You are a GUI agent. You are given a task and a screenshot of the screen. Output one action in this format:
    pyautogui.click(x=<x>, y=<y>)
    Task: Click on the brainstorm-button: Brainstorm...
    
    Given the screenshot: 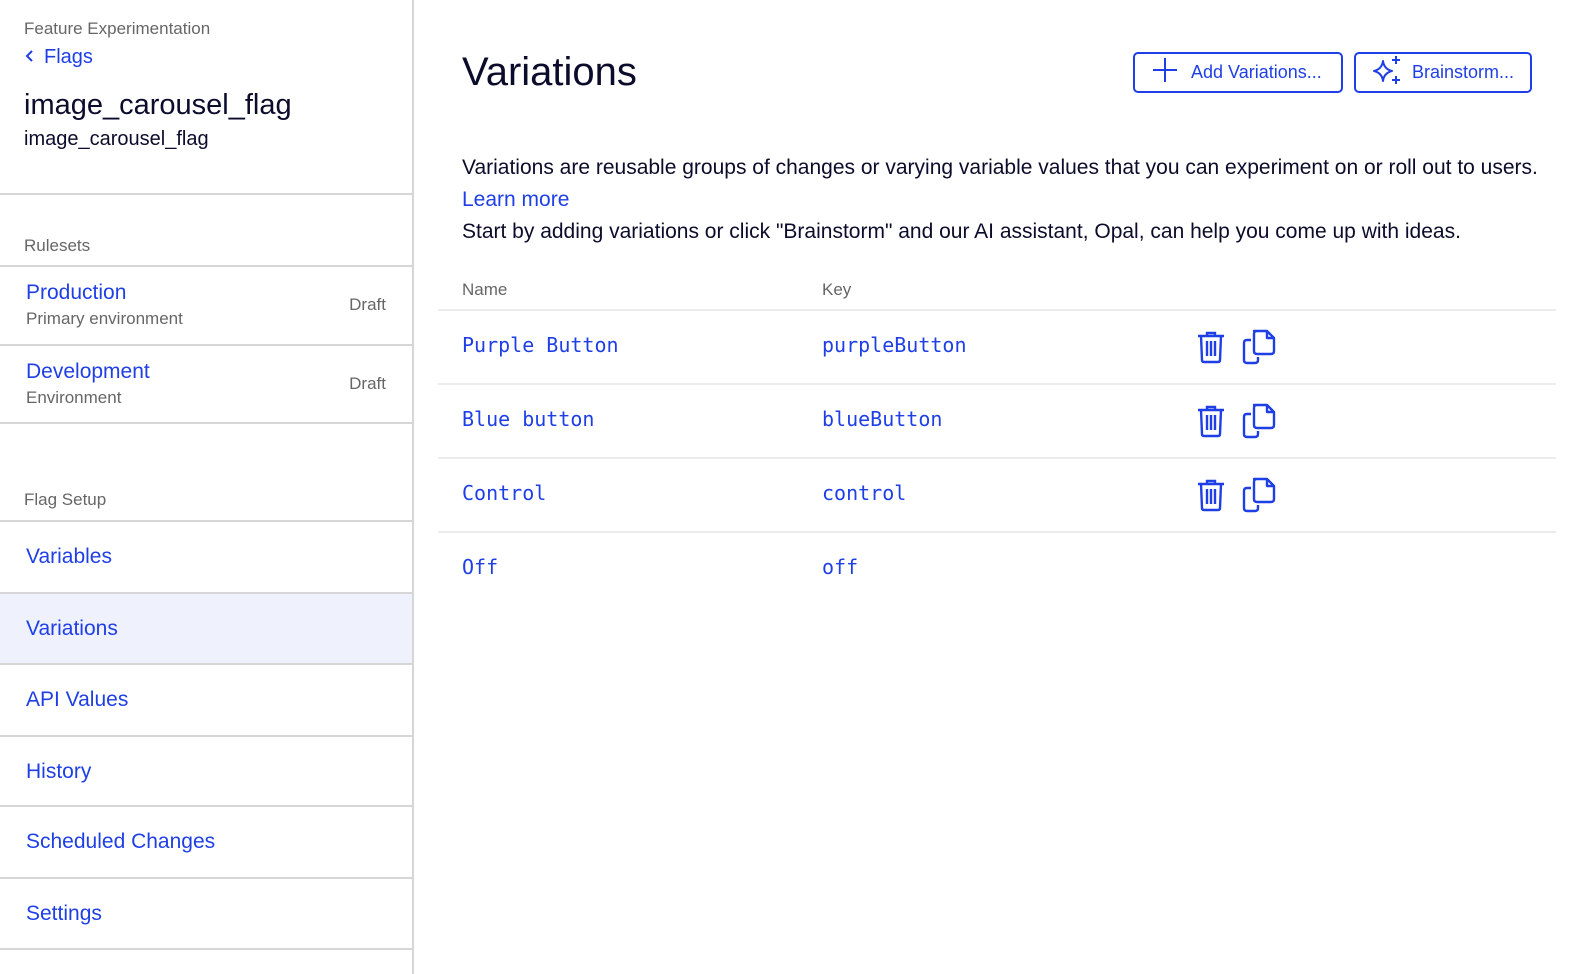 What is the action you would take?
    pyautogui.click(x=1443, y=72)
    